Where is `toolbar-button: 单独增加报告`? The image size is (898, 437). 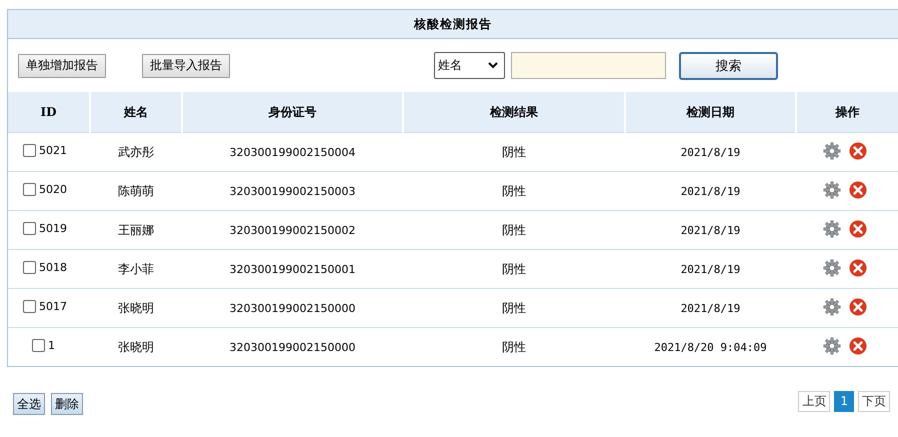
toolbar-button: 单独增加报告 is located at coordinates (62, 66).